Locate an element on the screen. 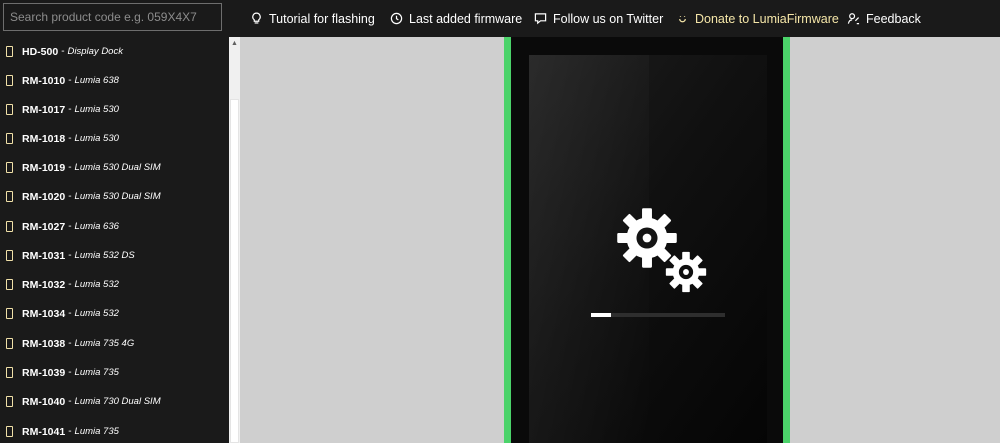 The image size is (1000, 443). list-item: RM-1017 - Lumia 530 is located at coordinates (114, 109).